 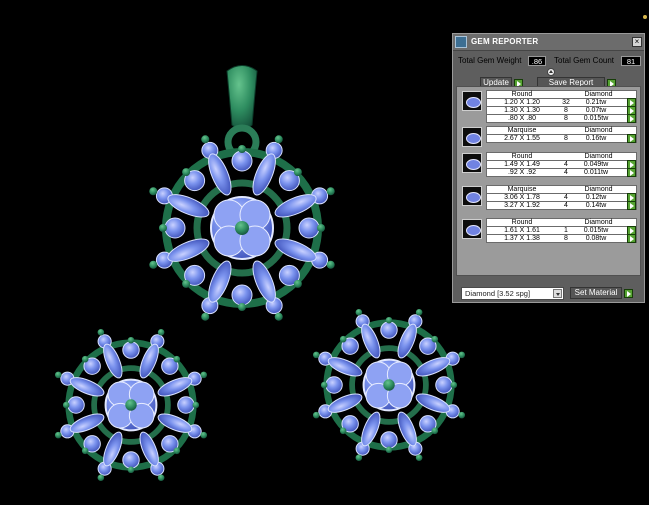 What do you see at coordinates (242, 97) in the screenshot?
I see `pendant-bail` at bounding box center [242, 97].